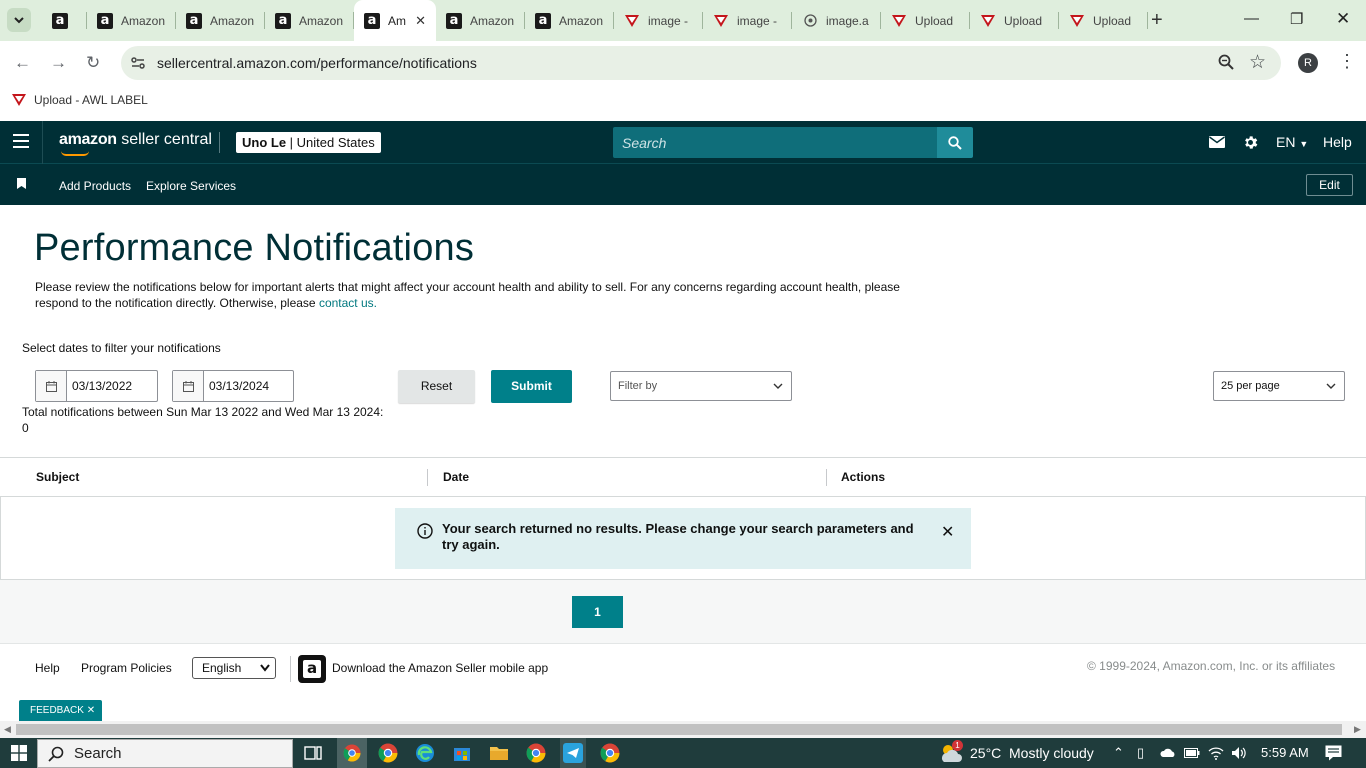 The height and width of the screenshot is (768, 1366). I want to click on profile-avatar: R, so click(1308, 63).